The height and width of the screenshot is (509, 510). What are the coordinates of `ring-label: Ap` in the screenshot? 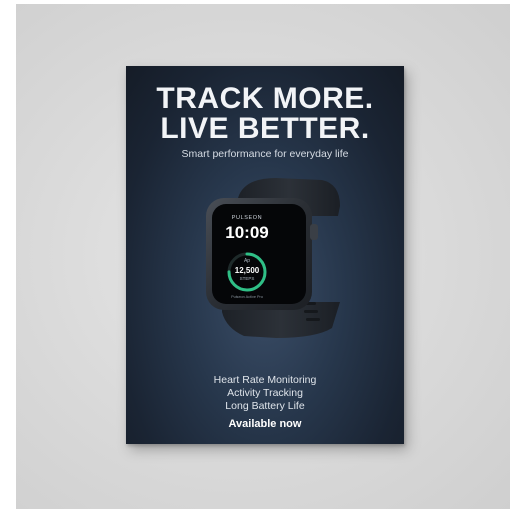 It's located at (247, 261).